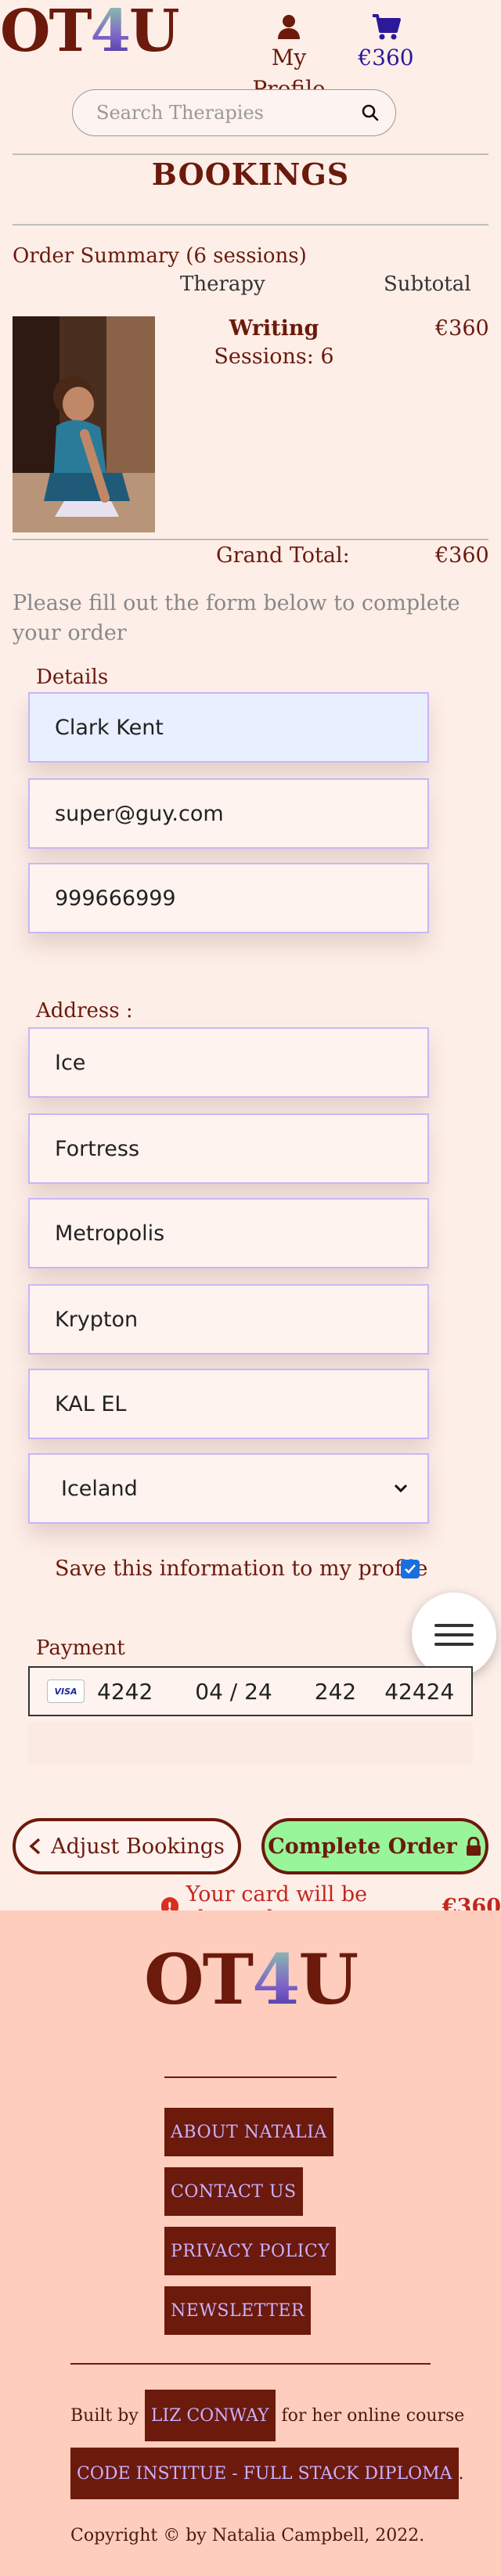 Image resolution: width=501 pixels, height=2576 pixels. Describe the element at coordinates (274, 328) in the screenshot. I see `therapy-name: Writing` at that location.